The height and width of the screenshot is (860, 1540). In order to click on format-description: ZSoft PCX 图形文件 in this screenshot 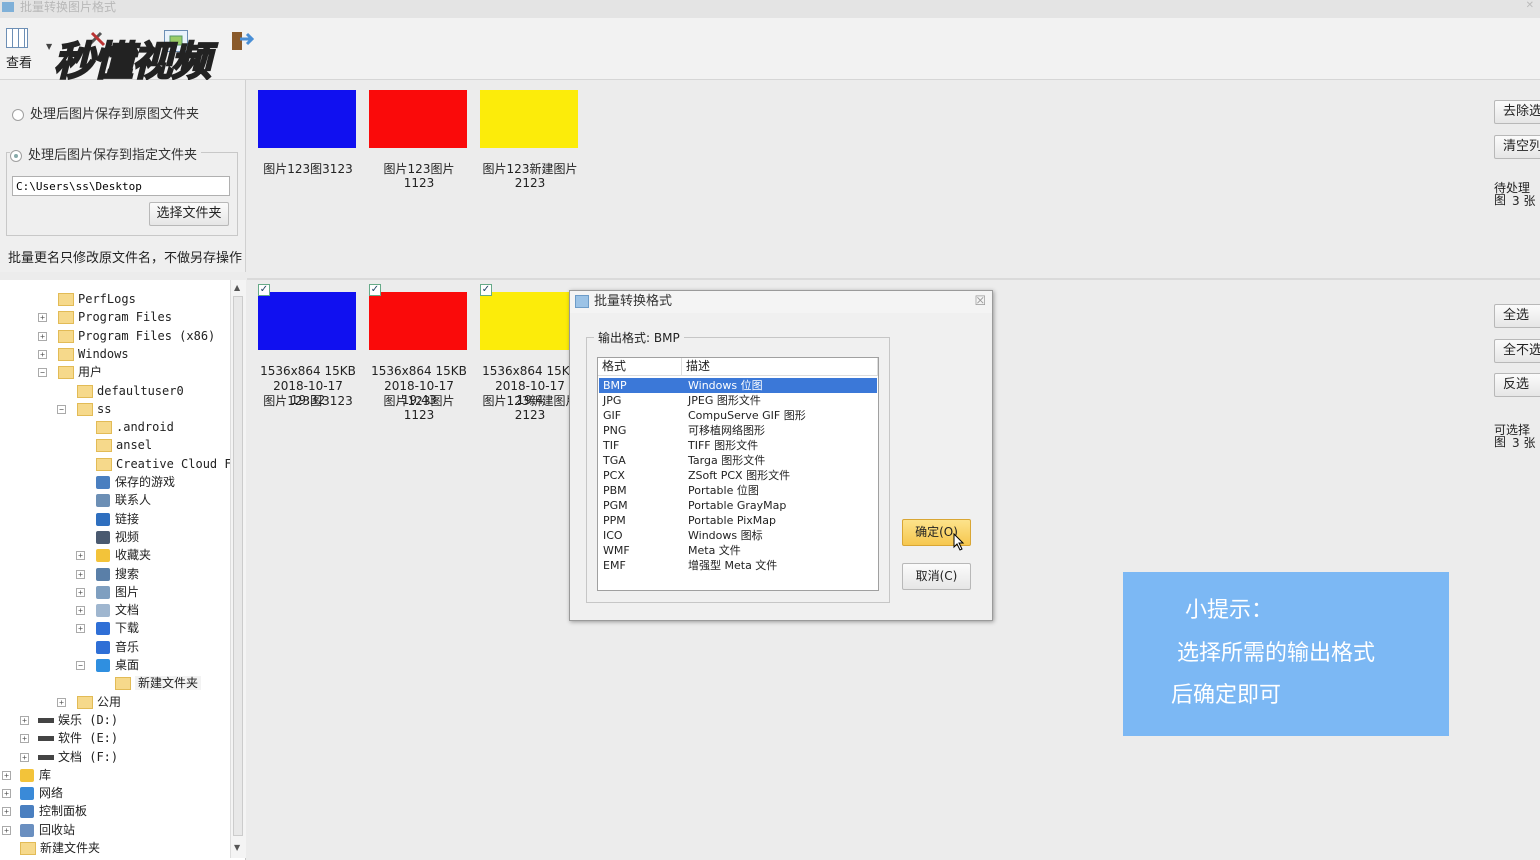, I will do `click(739, 475)`.